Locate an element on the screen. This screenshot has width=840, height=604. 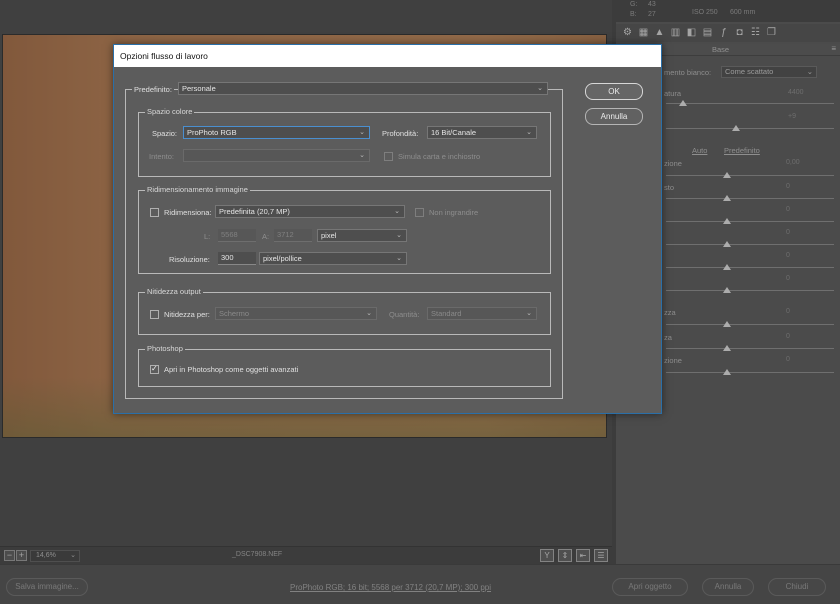
resolution-input: 300 is located at coordinates (237, 258).